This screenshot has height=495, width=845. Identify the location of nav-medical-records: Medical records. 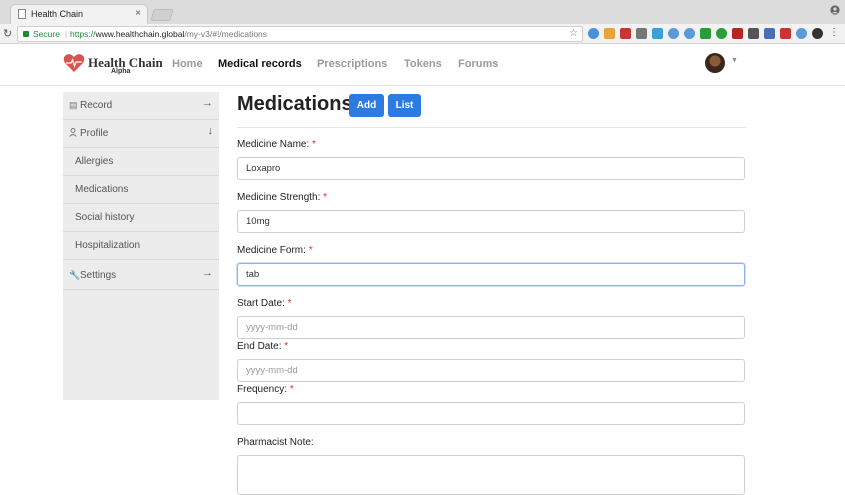
(260, 64).